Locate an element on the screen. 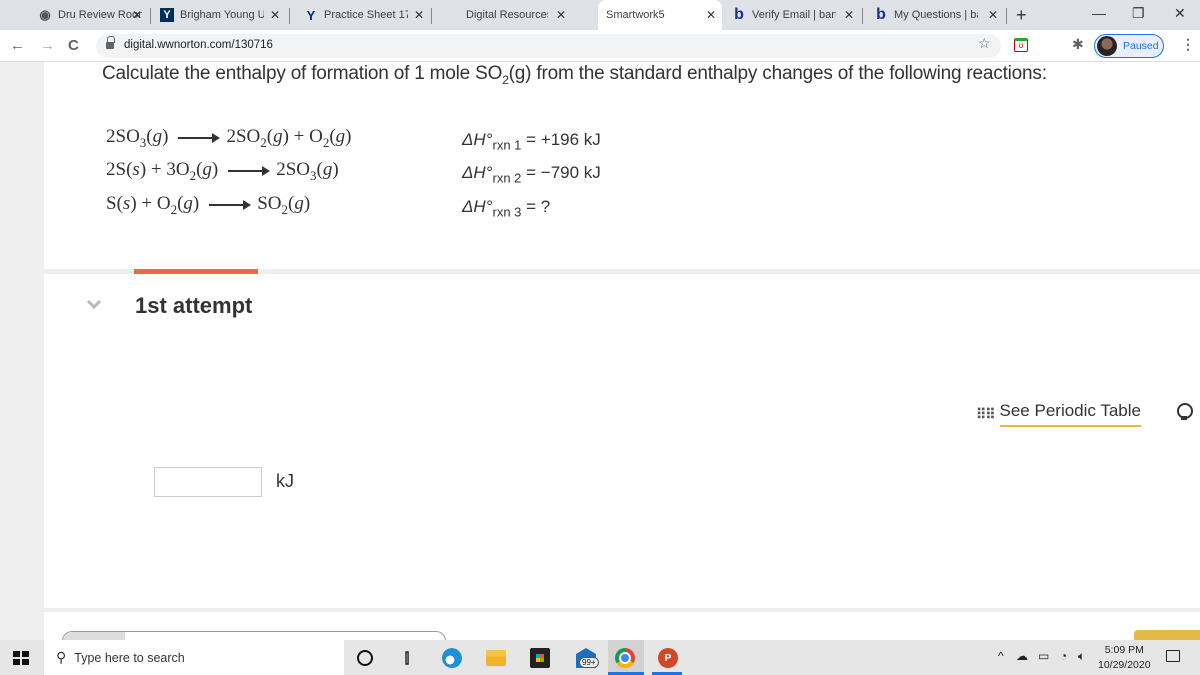 This screenshot has height=675, width=1200. url-bar: digital.wwnorton.com/130716 is located at coordinates (548, 46).